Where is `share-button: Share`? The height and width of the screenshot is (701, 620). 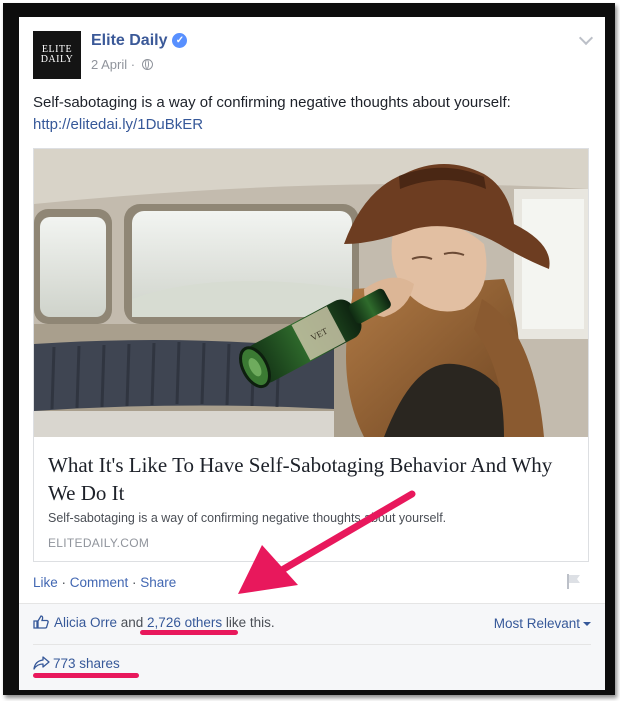 share-button: Share is located at coordinates (158, 582).